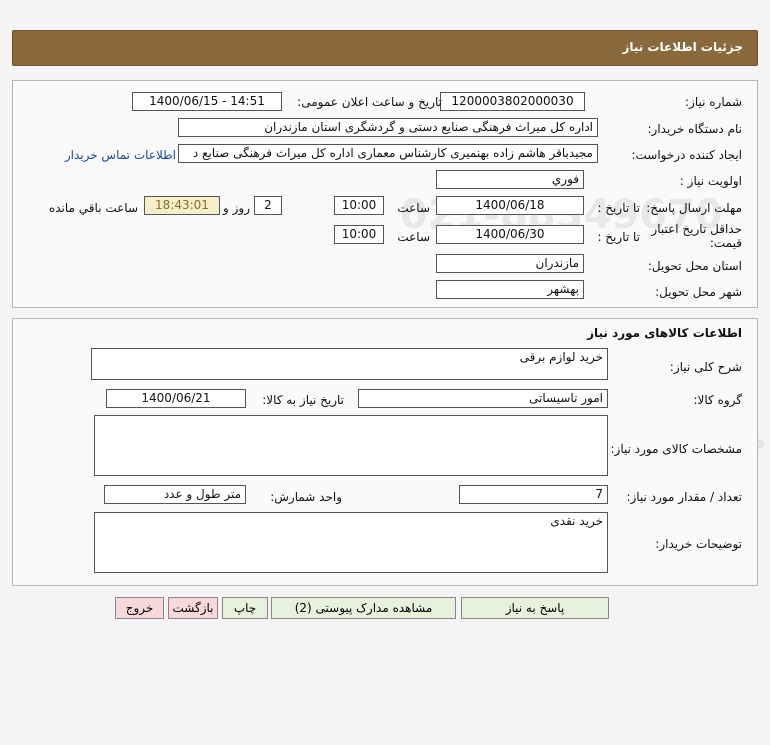 The width and height of the screenshot is (770, 745). Describe the element at coordinates (710, 181) in the screenshot. I see `priority-label: اولویت نیاز :` at that location.